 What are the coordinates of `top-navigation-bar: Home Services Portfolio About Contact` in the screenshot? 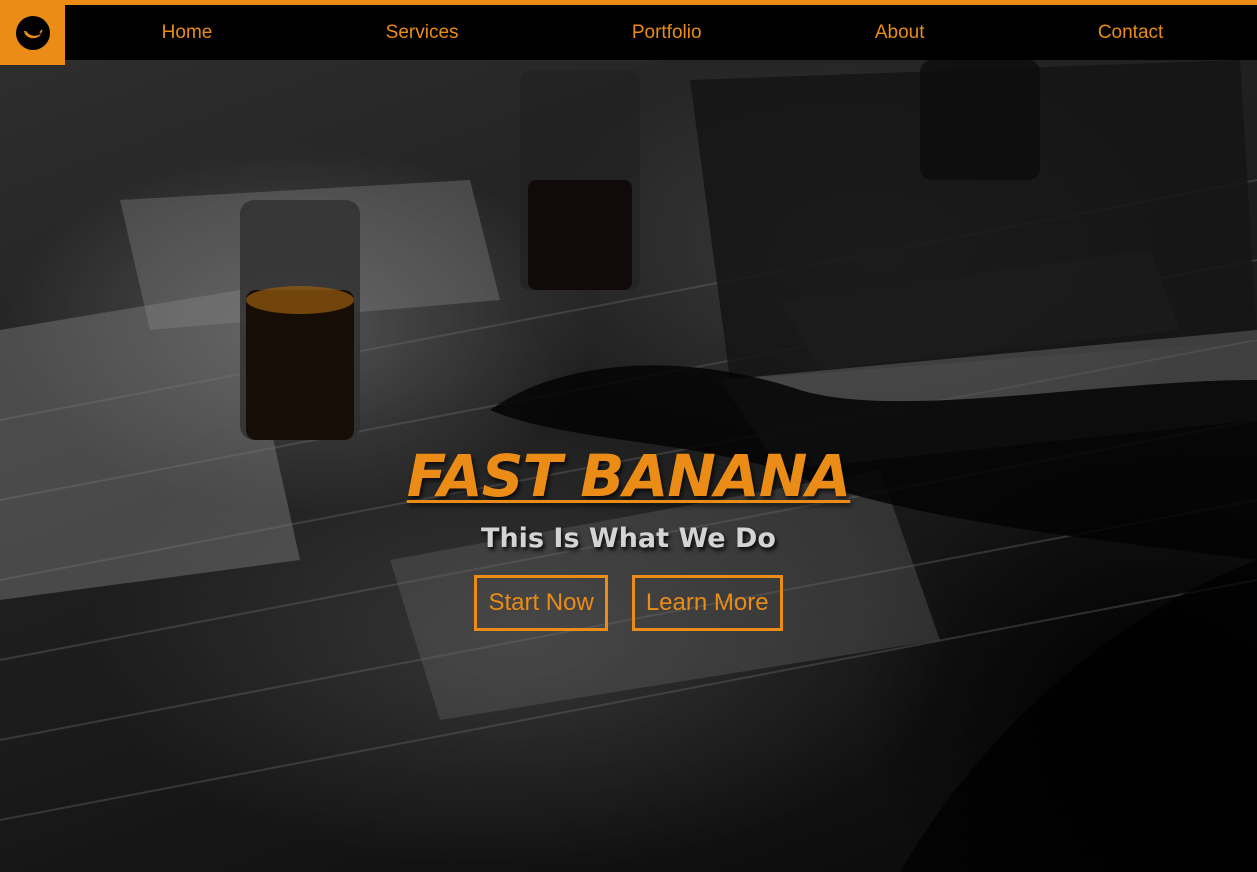 It's located at (628, 32).